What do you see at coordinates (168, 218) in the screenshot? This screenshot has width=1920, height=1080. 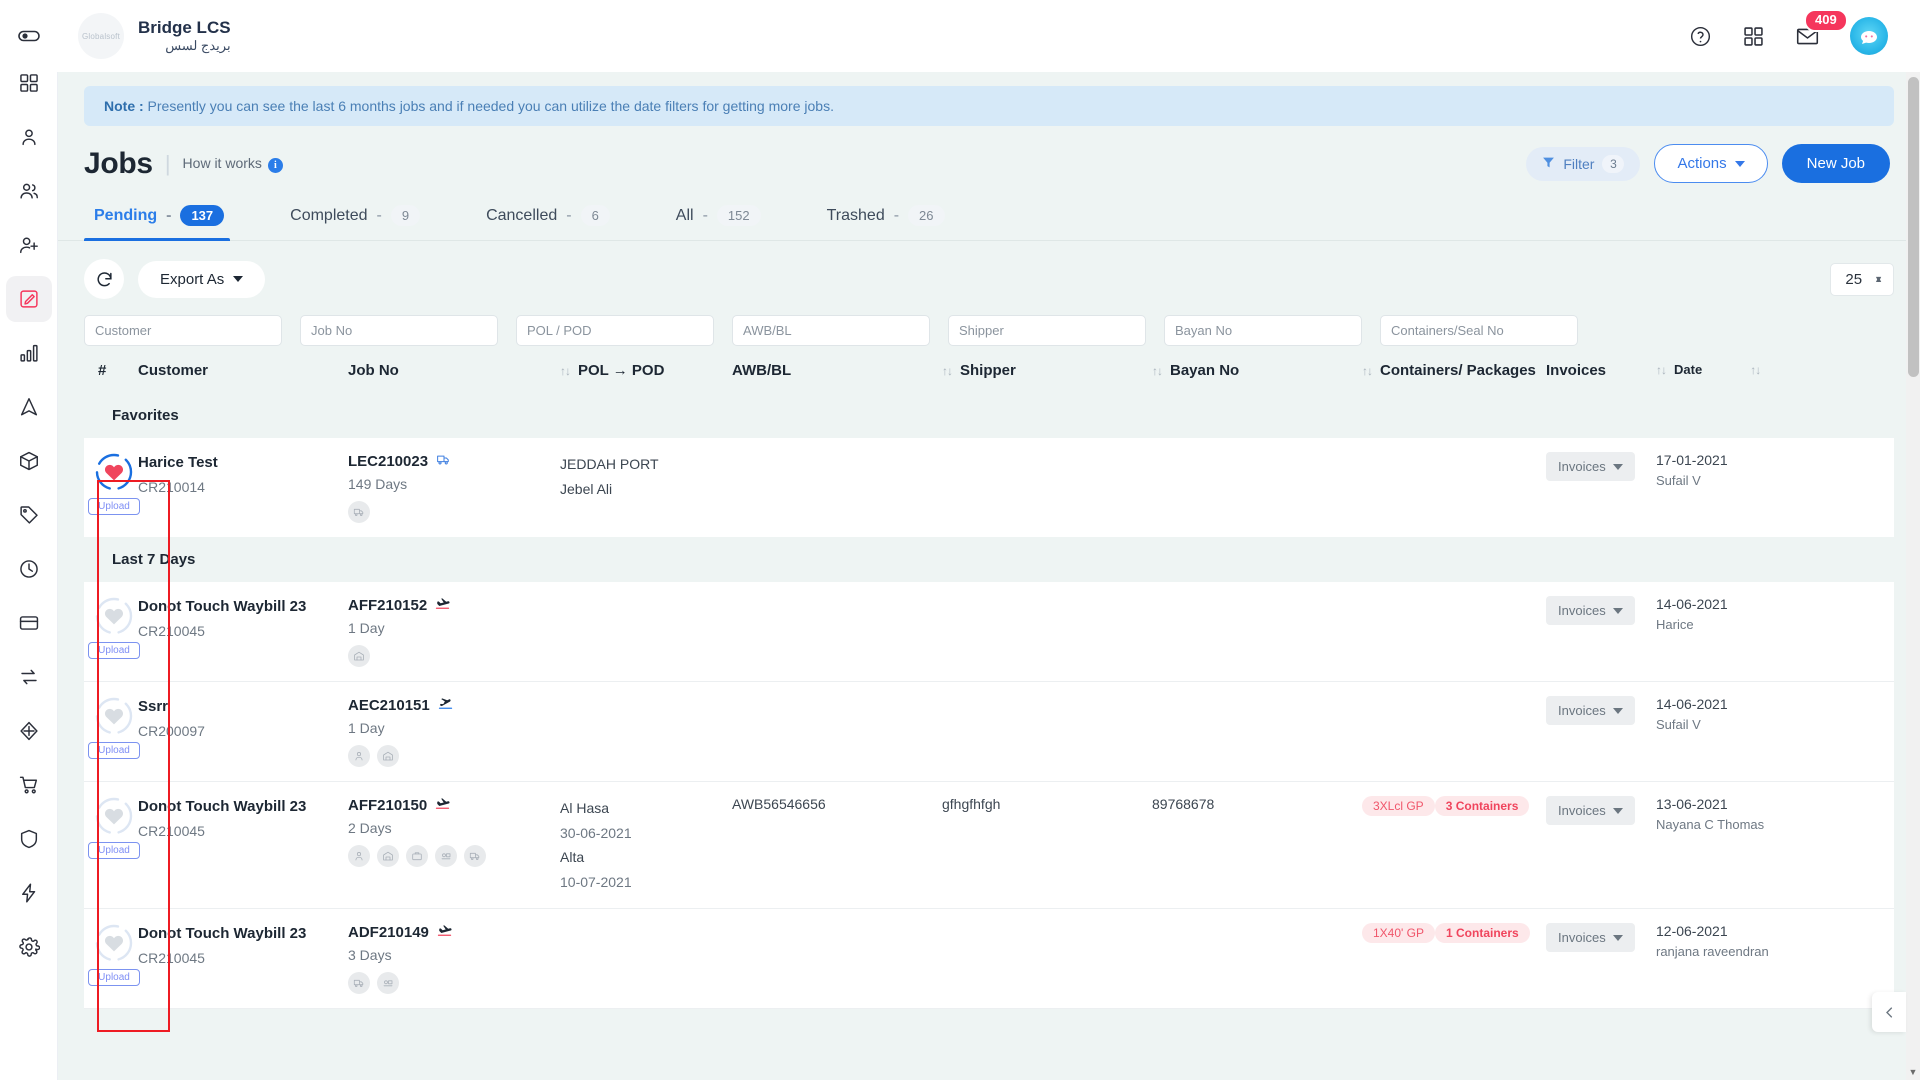 I see `tab-pending: Pending -137` at bounding box center [168, 218].